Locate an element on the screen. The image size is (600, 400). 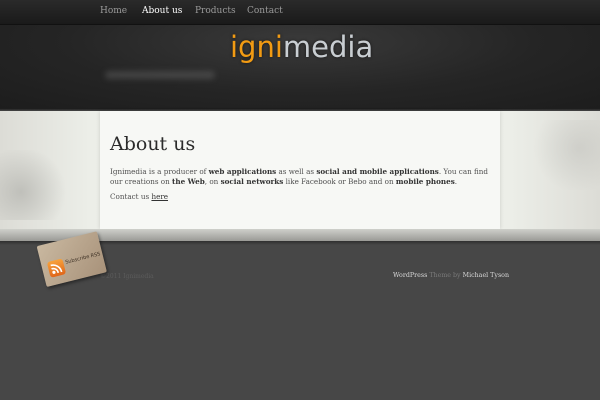
header-decoration-blur is located at coordinates (160, 75).